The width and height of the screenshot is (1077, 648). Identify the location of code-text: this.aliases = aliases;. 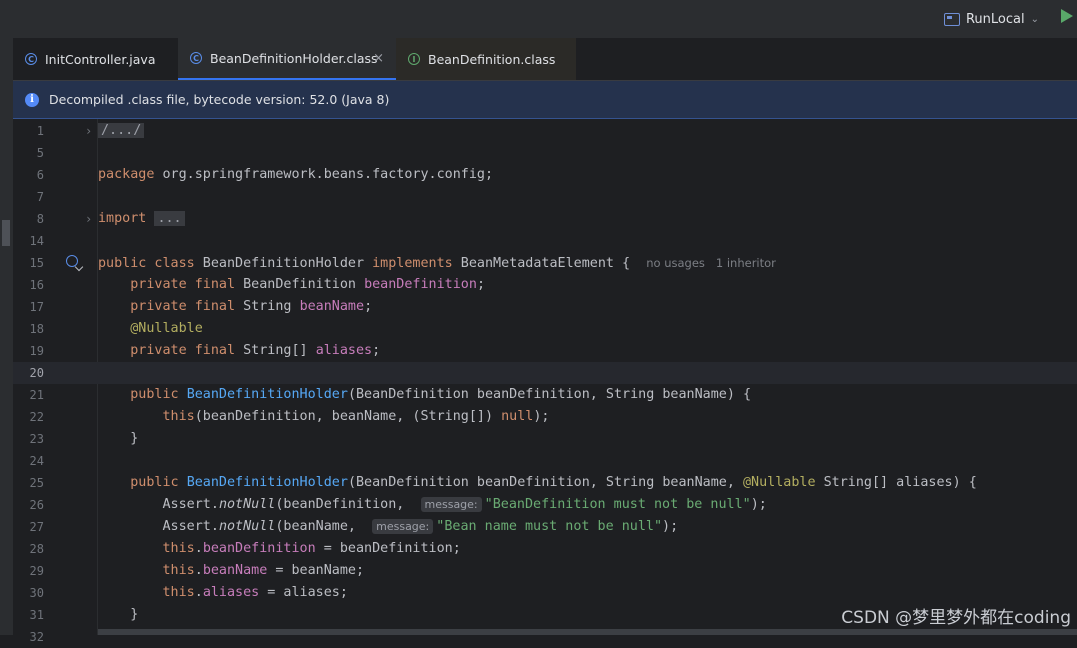
(223, 593).